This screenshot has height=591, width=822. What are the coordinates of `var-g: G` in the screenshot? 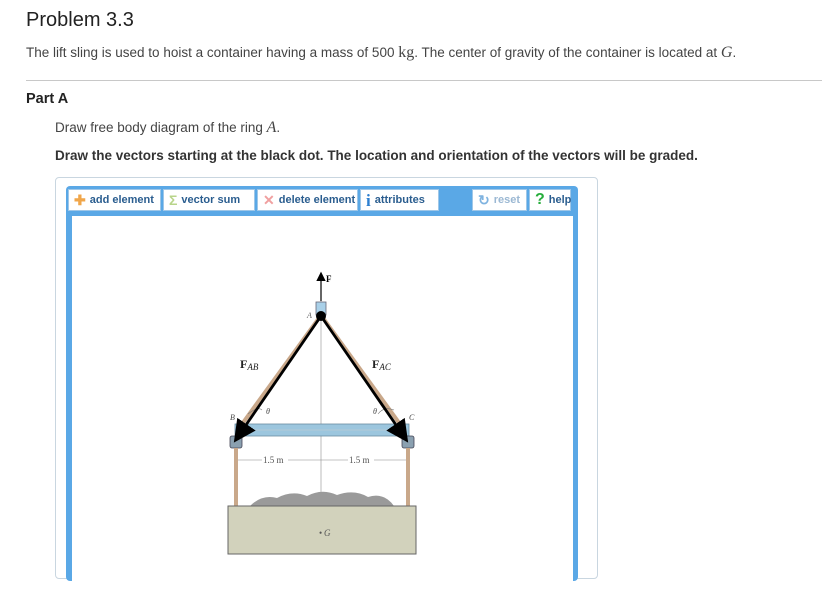 It's located at (726, 52).